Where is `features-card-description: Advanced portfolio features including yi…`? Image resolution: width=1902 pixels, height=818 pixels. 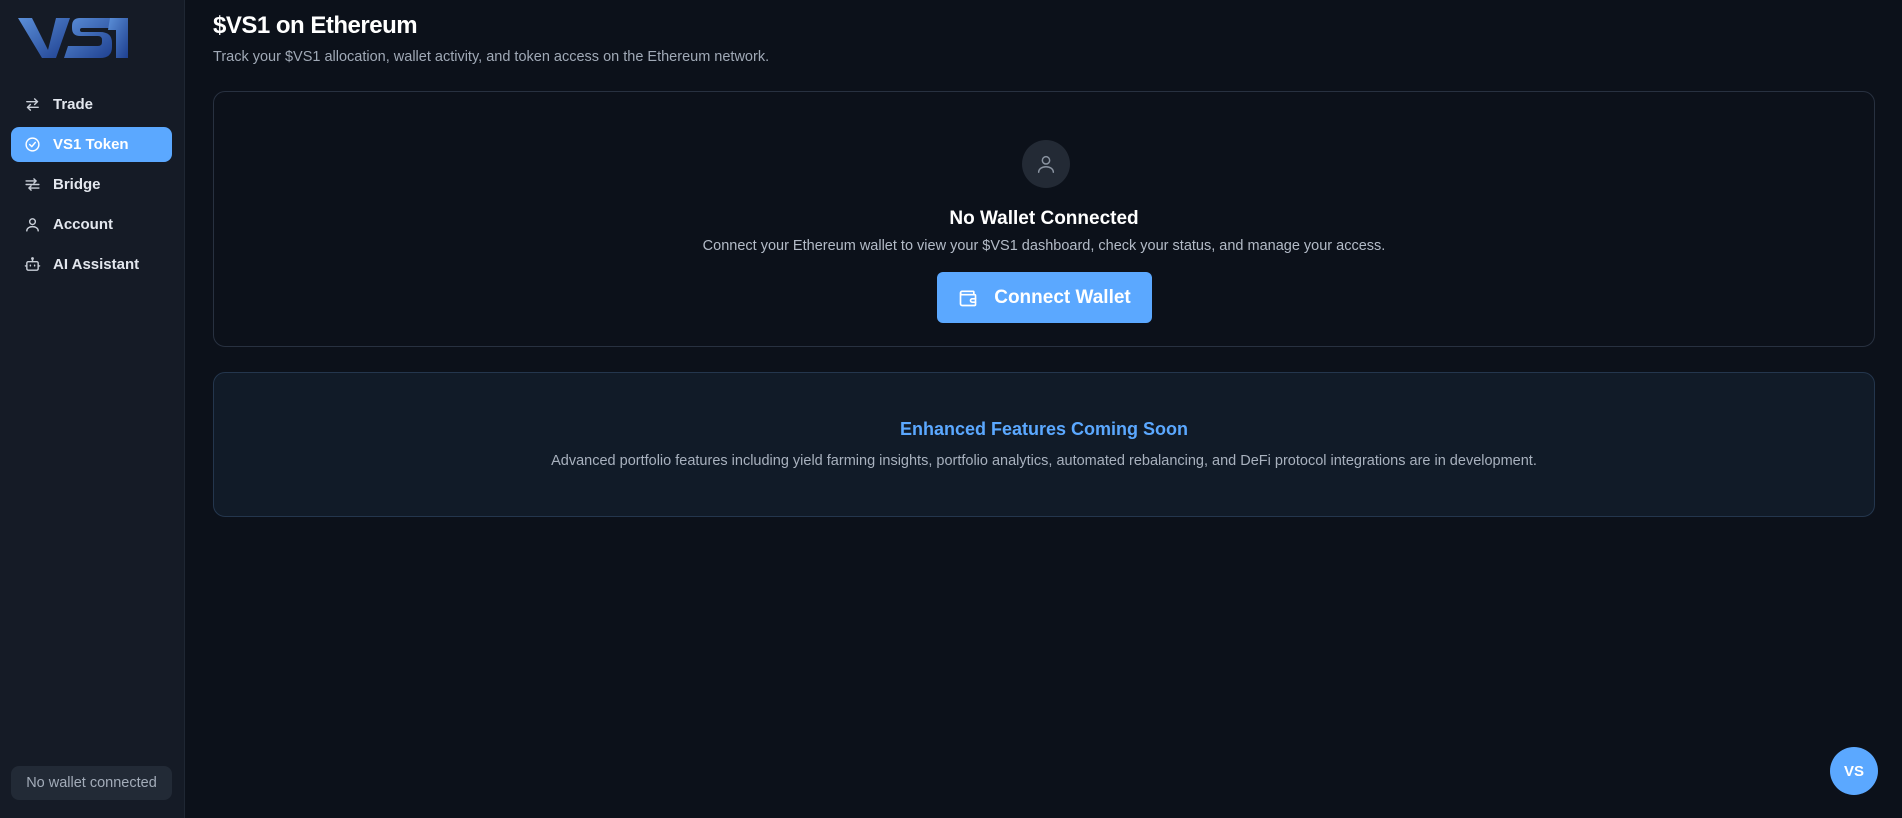 features-card-description: Advanced portfolio features including yi… is located at coordinates (1044, 461).